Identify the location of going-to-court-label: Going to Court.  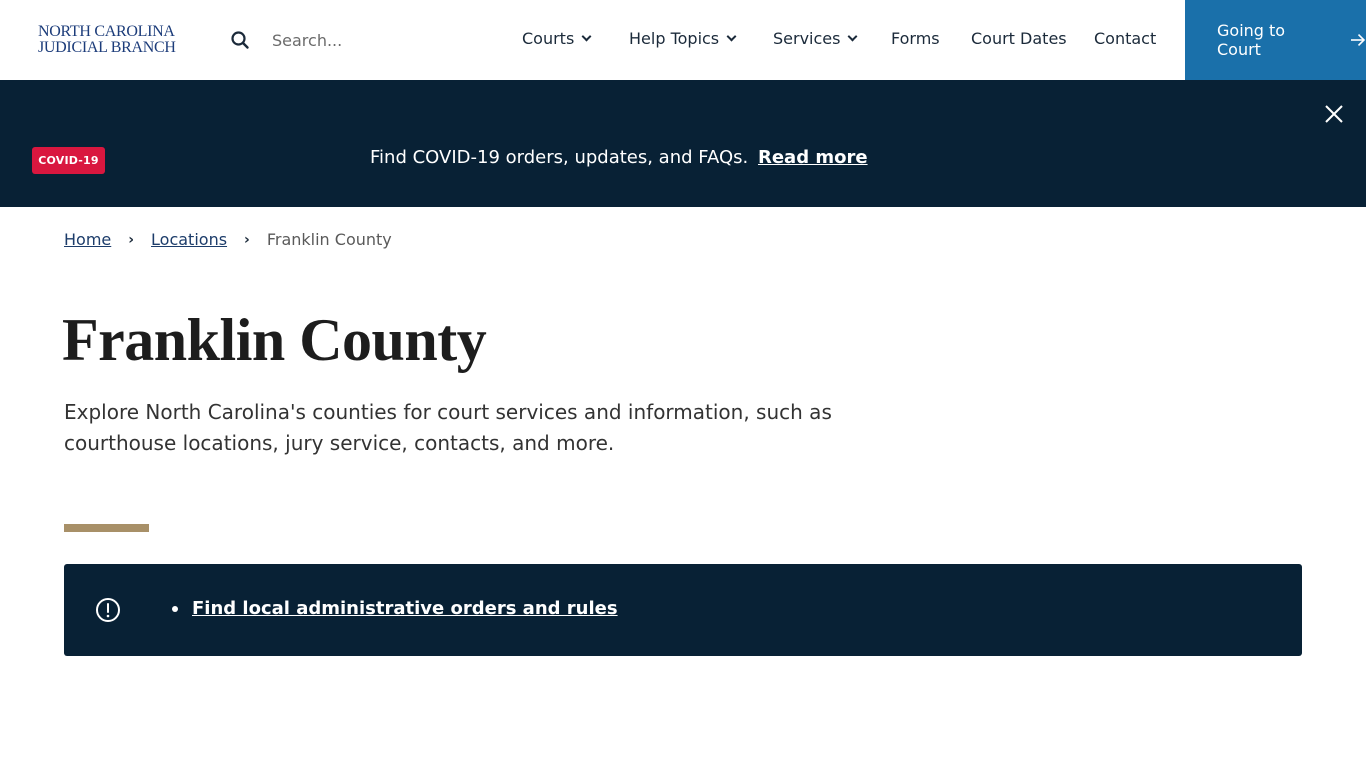
(1251, 40).